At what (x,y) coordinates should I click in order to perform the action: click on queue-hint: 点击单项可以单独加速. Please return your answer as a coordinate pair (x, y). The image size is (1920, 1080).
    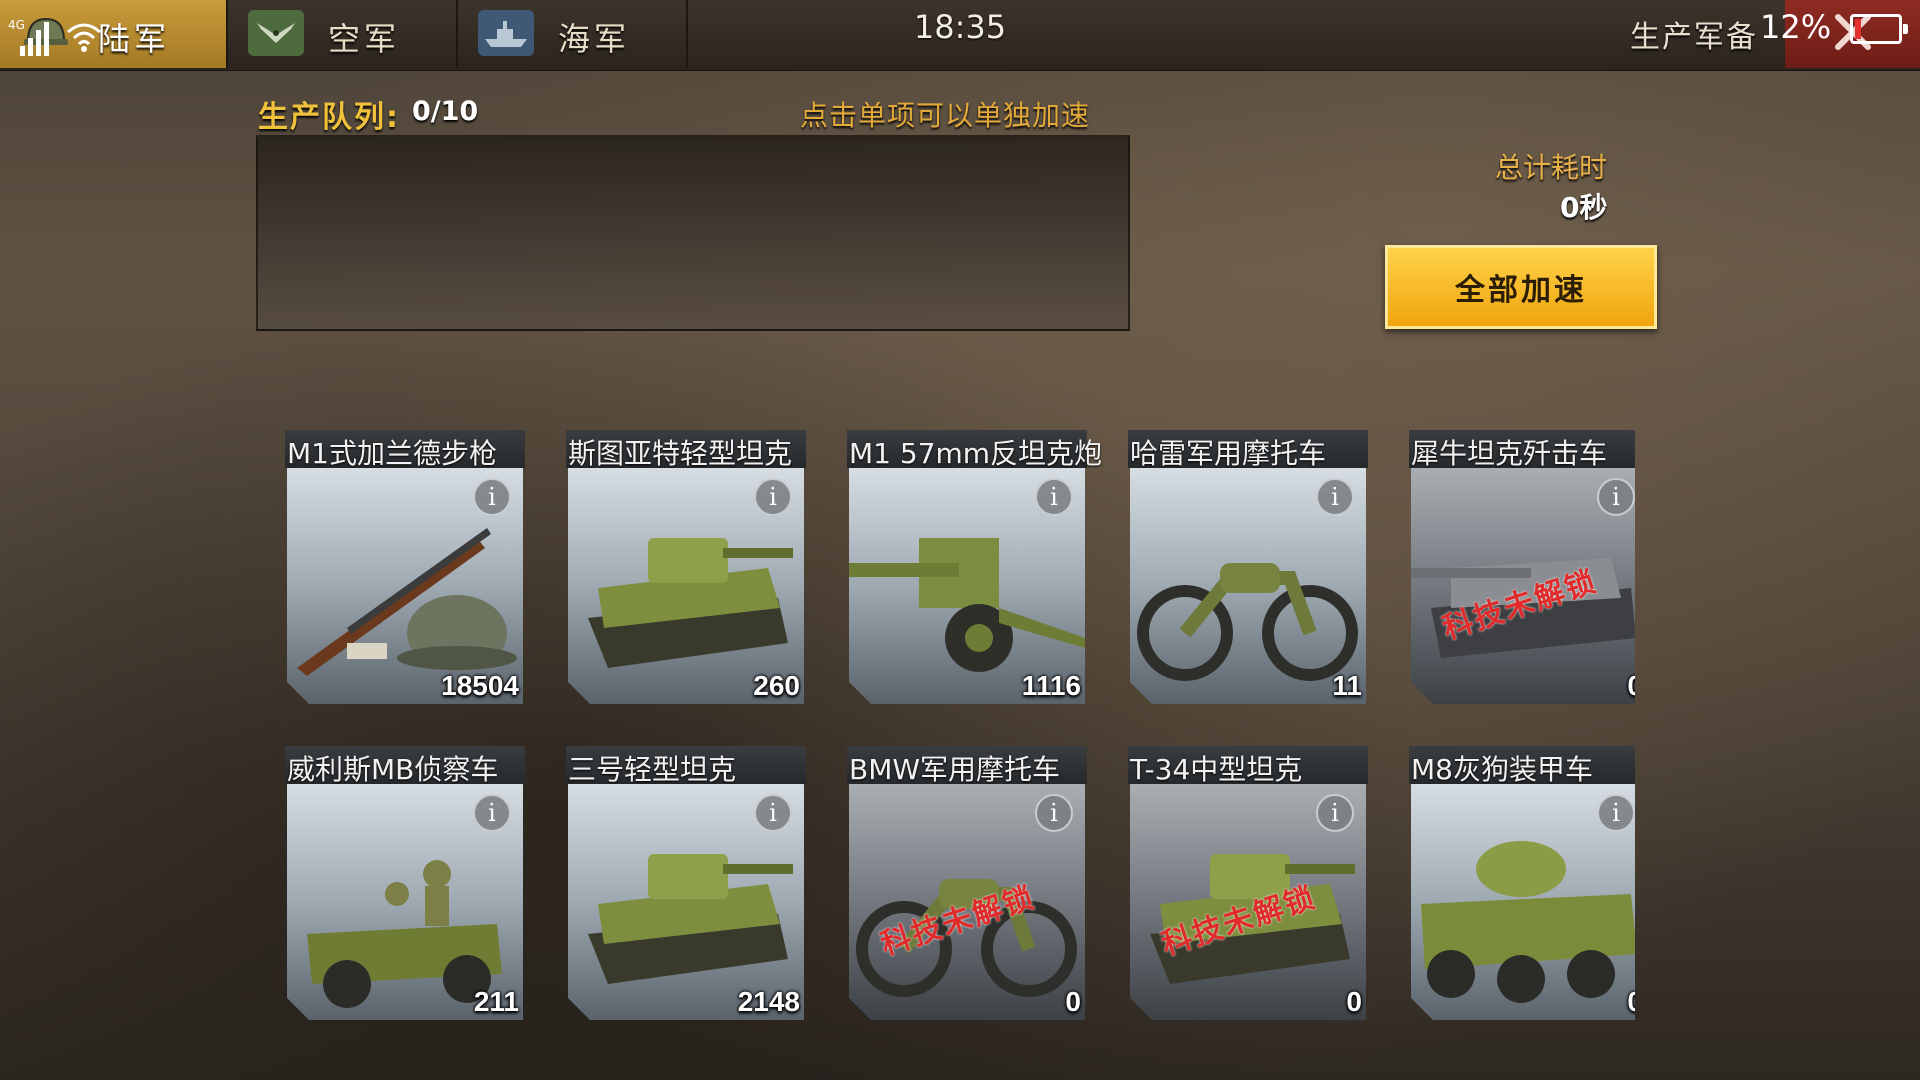
    Looking at the image, I should click on (945, 115).